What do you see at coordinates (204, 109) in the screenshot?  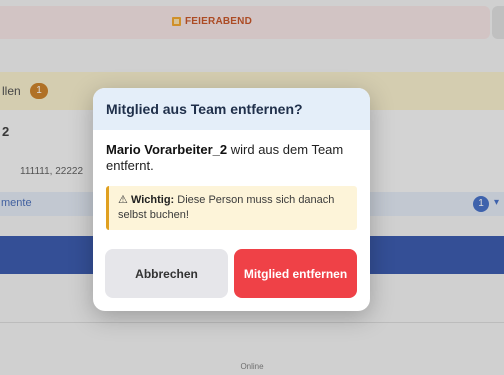 I see `dialog-title: Mitglied aus Team entfernen?` at bounding box center [204, 109].